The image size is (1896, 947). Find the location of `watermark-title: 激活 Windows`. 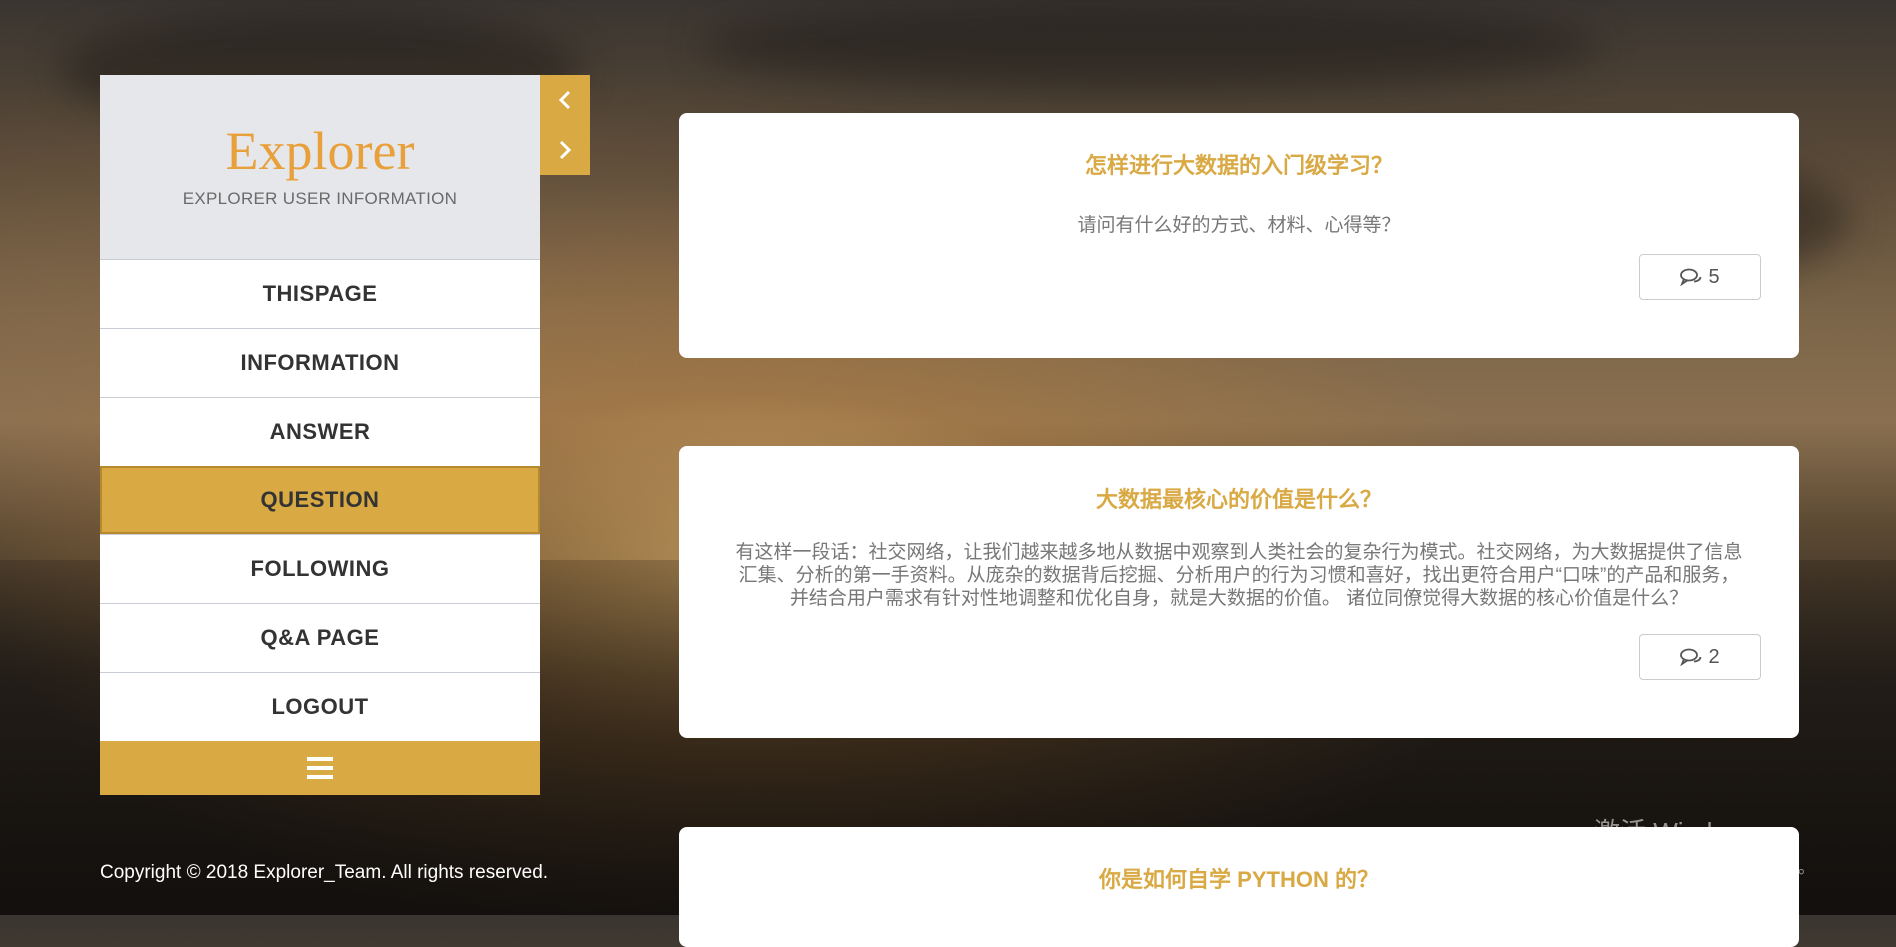

watermark-title: 激活 Windows is located at coordinates (1676, 832).